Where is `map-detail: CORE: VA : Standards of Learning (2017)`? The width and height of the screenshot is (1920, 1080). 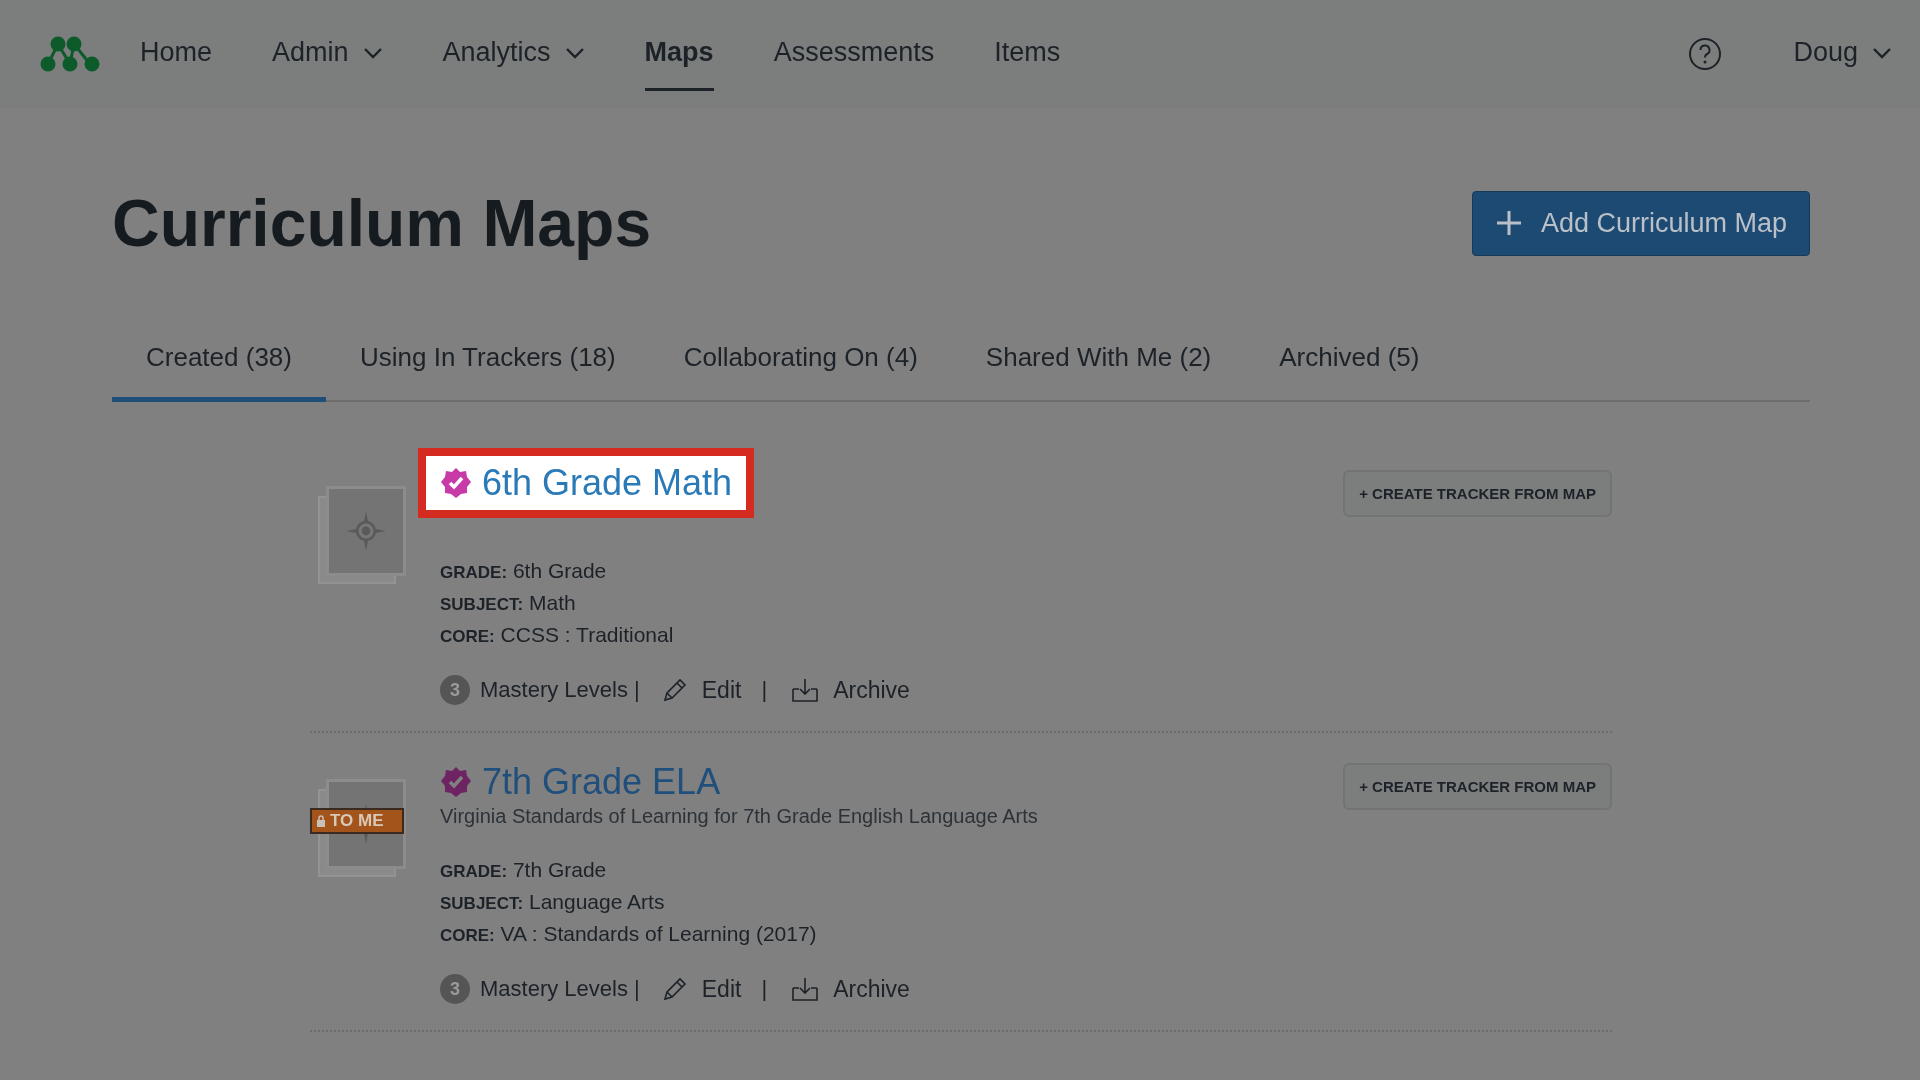
map-detail: CORE: VA : Standards of Learning (2017) is located at coordinates (629, 934).